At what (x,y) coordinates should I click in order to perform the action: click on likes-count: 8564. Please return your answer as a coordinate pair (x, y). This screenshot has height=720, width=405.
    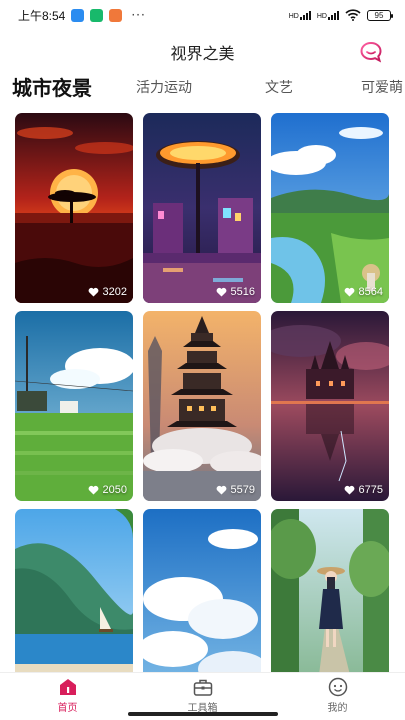
    Looking at the image, I should click on (370, 292).